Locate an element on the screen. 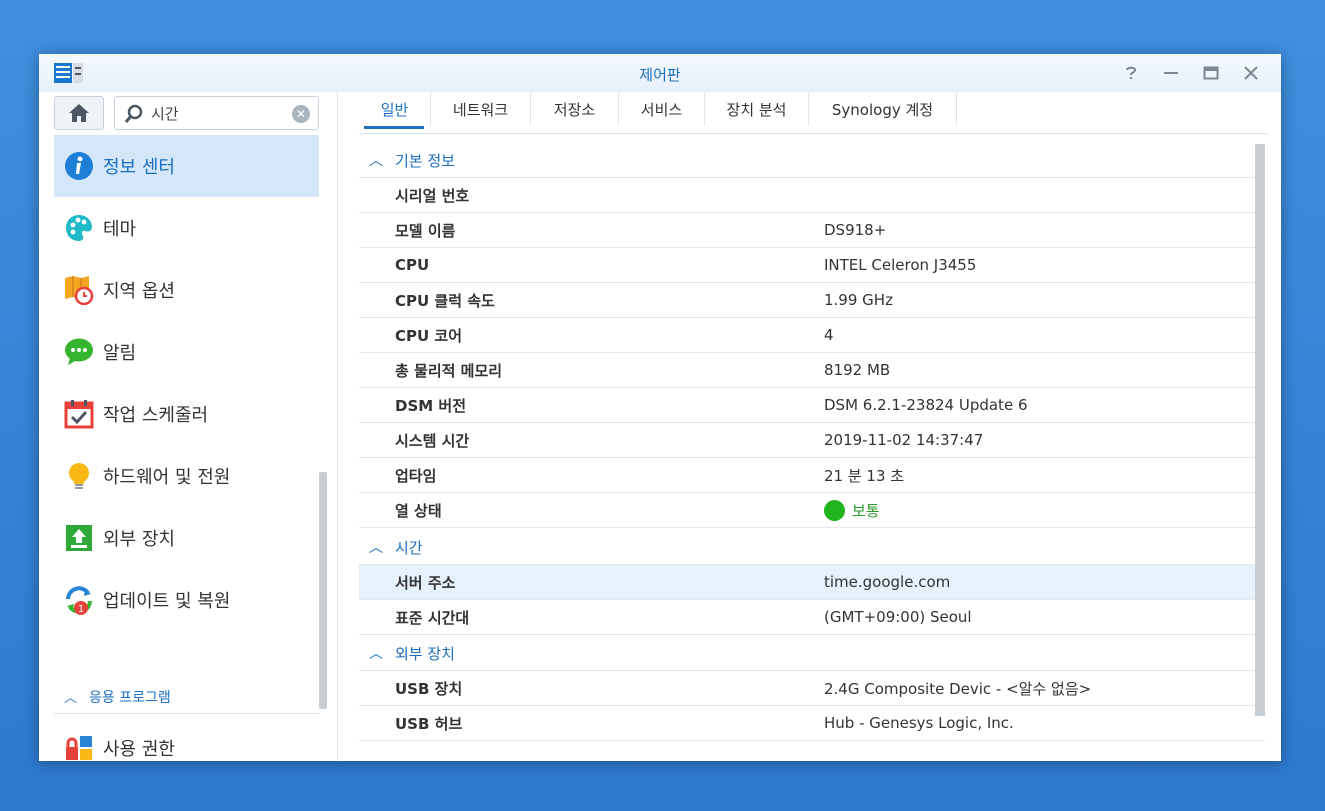 The image size is (1325, 811). thermal-status: 보통 is located at coordinates (852, 510).